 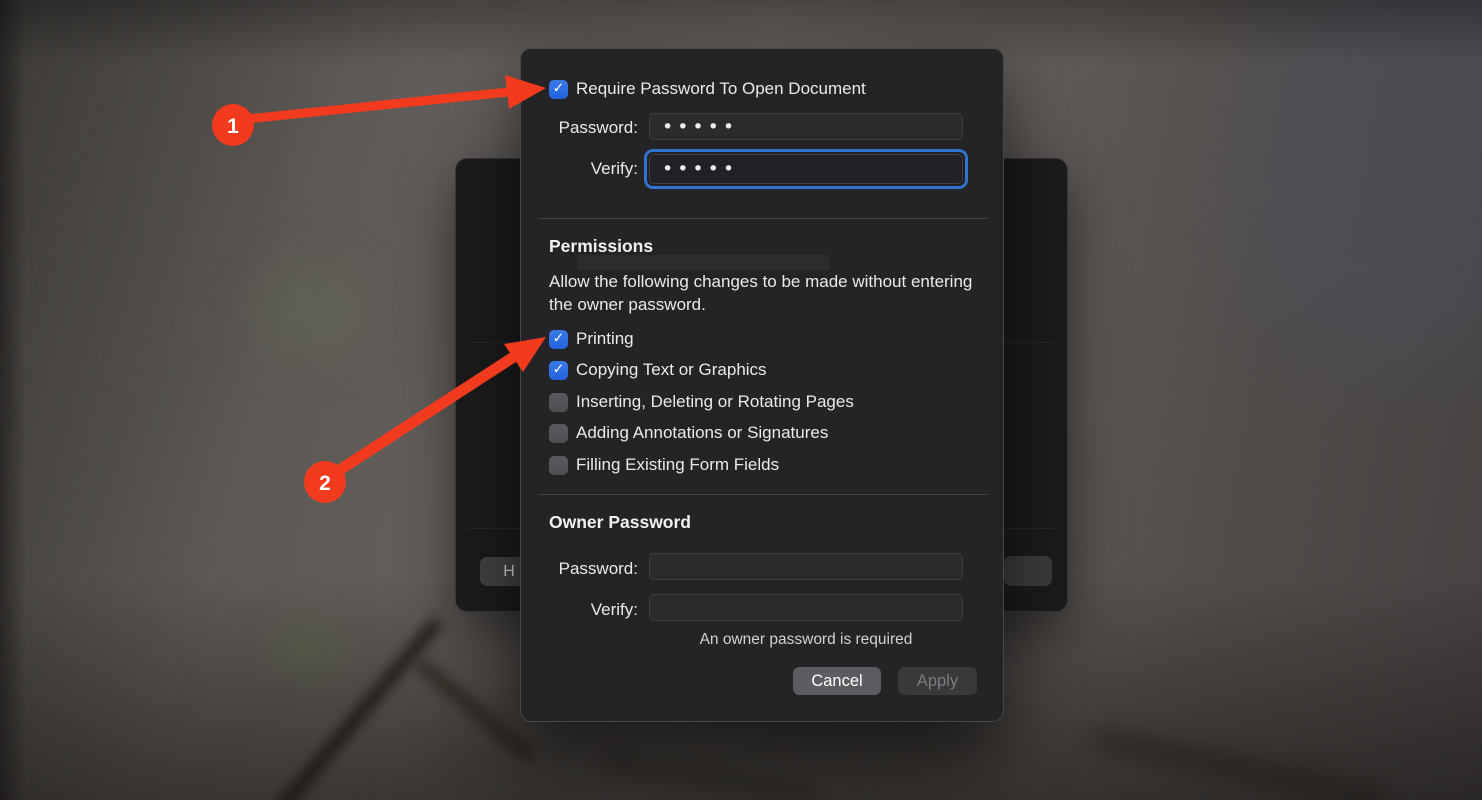 I want to click on apply-button: Apply, so click(x=937, y=681).